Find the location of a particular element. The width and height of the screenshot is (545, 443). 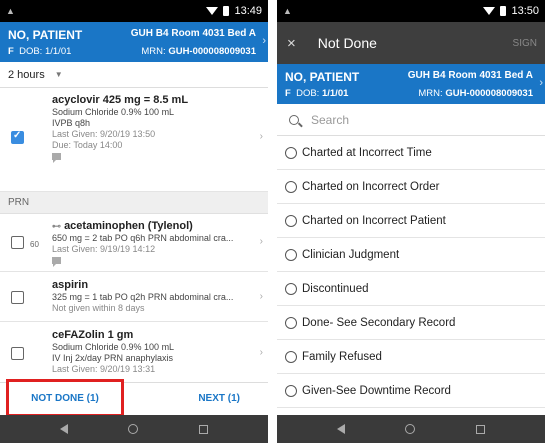

med-name: ceFAZolin 1 gm is located at coordinates (93, 335).